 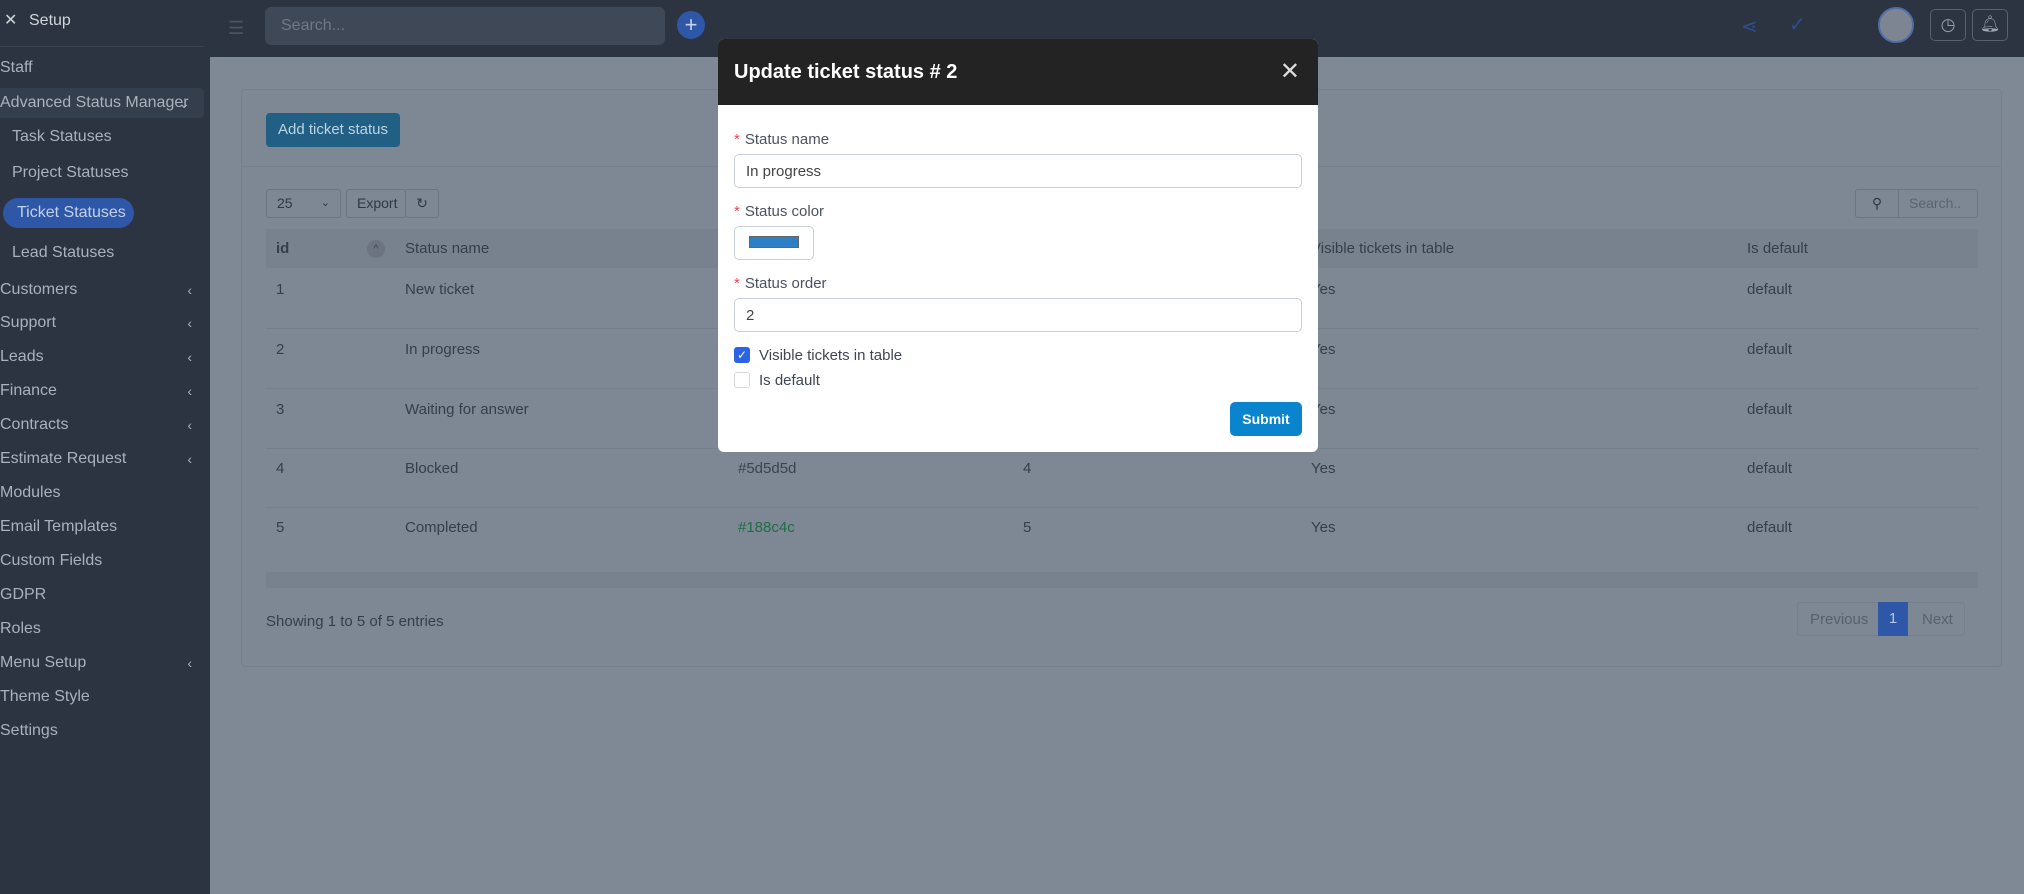 I want to click on cell-status-color: #5d5d5d, so click(x=767, y=468).